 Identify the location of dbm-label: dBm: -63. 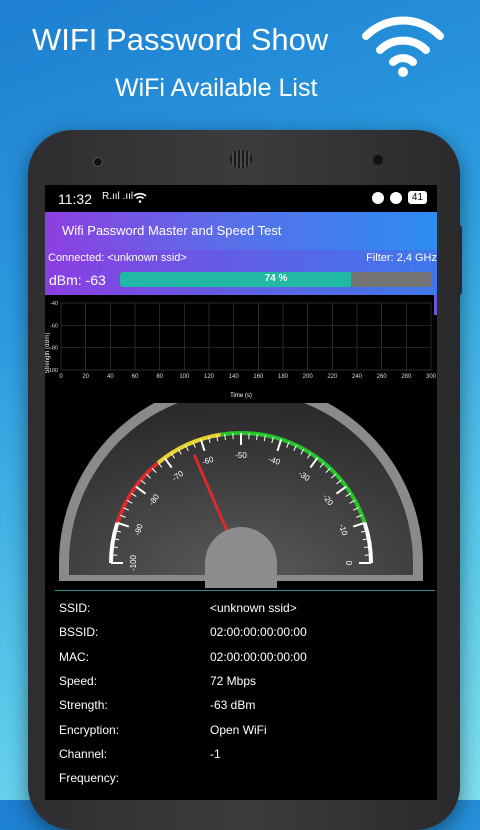
(77, 280).